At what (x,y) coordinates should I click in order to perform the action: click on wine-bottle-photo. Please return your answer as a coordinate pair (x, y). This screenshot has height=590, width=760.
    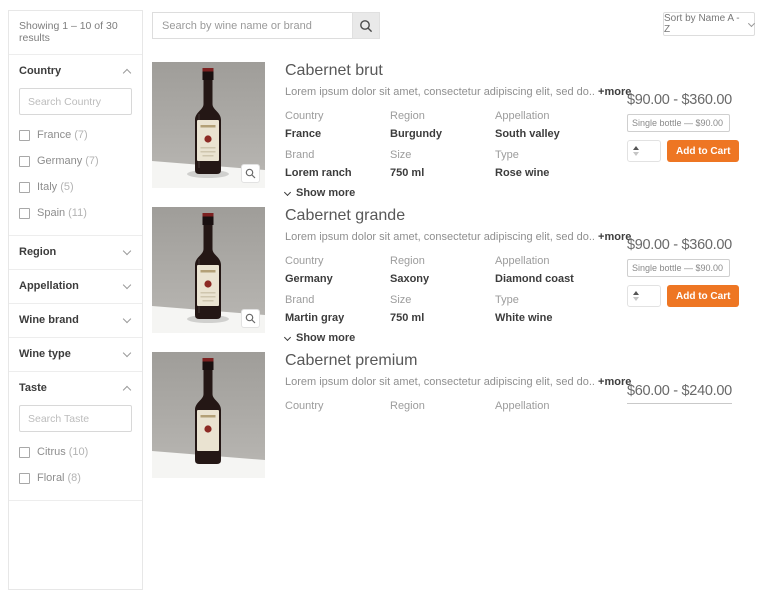
    Looking at the image, I should click on (208, 415).